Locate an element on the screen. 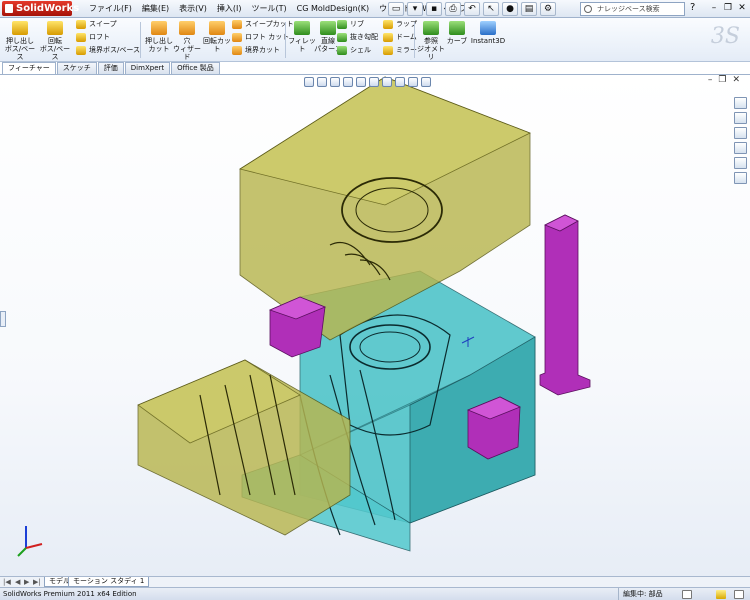  draft-button: 抜き勾配 is located at coordinates (357, 37).